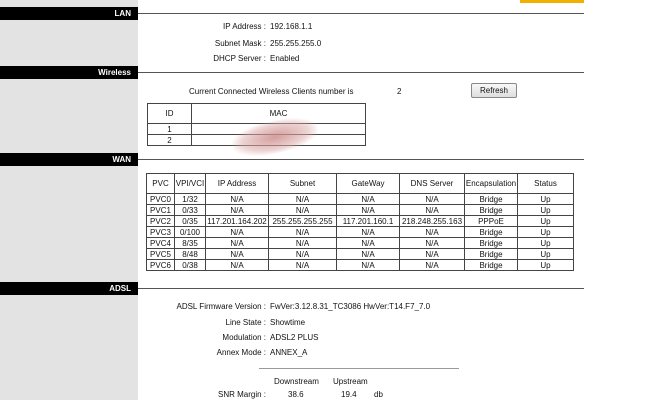  Describe the element at coordinates (69, 288) in the screenshot. I see `section-label-adsl: ADSL` at that location.